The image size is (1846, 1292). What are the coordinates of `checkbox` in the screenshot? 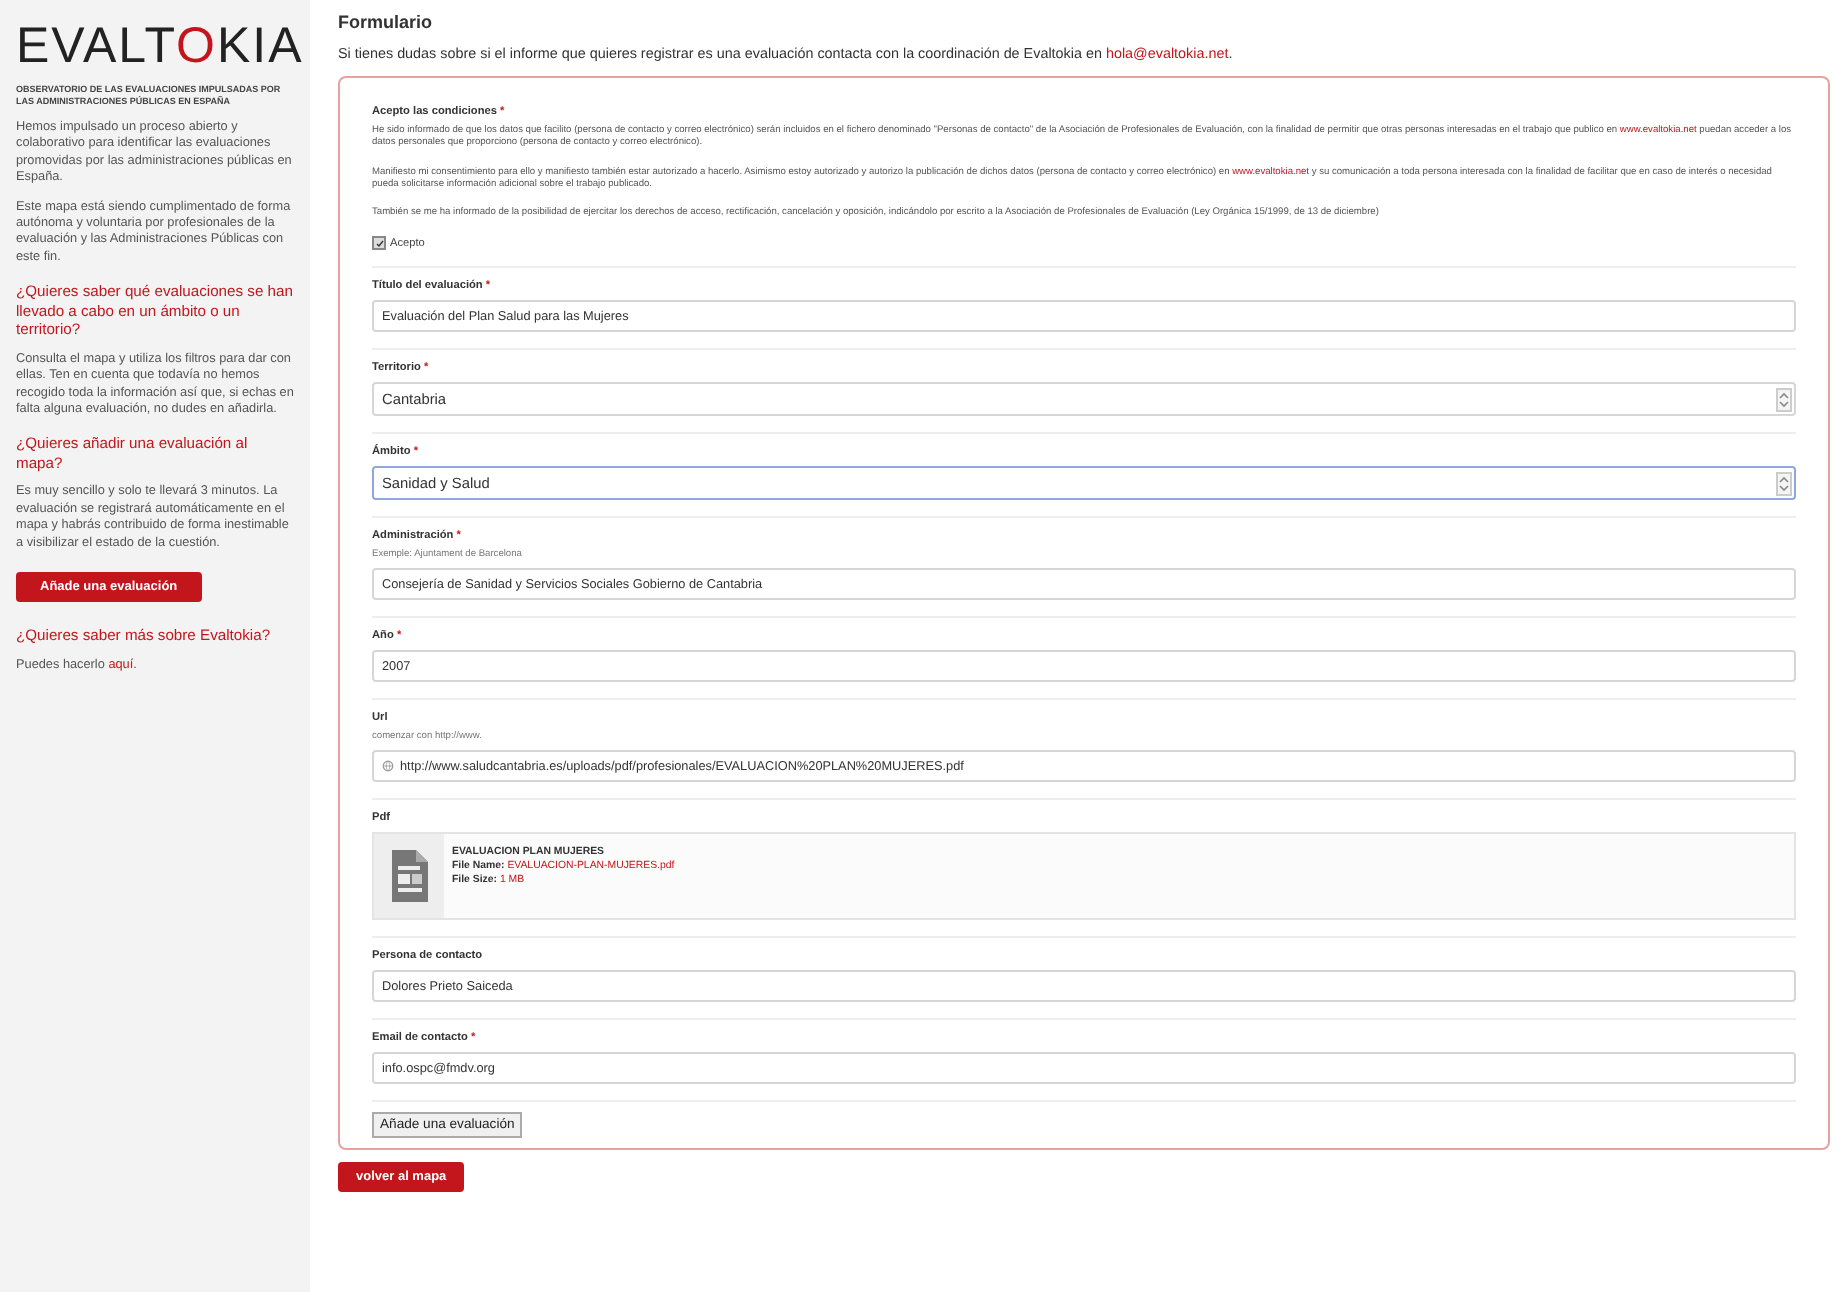 It's located at (379, 243).